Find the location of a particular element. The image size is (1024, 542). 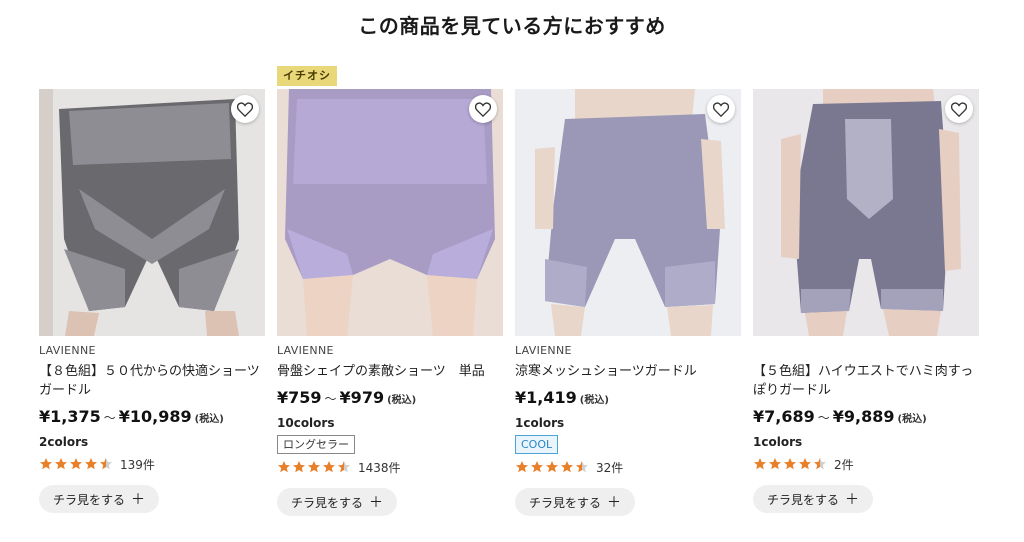

price: ¥1,375 ～ ¥10,989 (税込) is located at coordinates (152, 417).